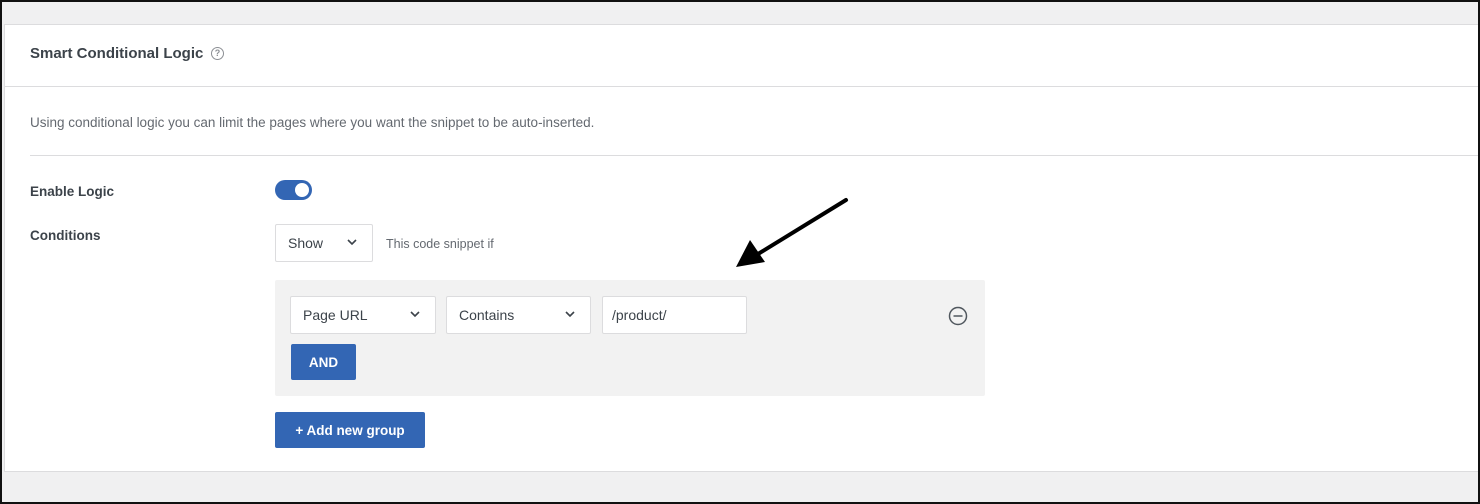 This screenshot has width=1480, height=504. I want to click on show-hide-select: Show, so click(324, 243).